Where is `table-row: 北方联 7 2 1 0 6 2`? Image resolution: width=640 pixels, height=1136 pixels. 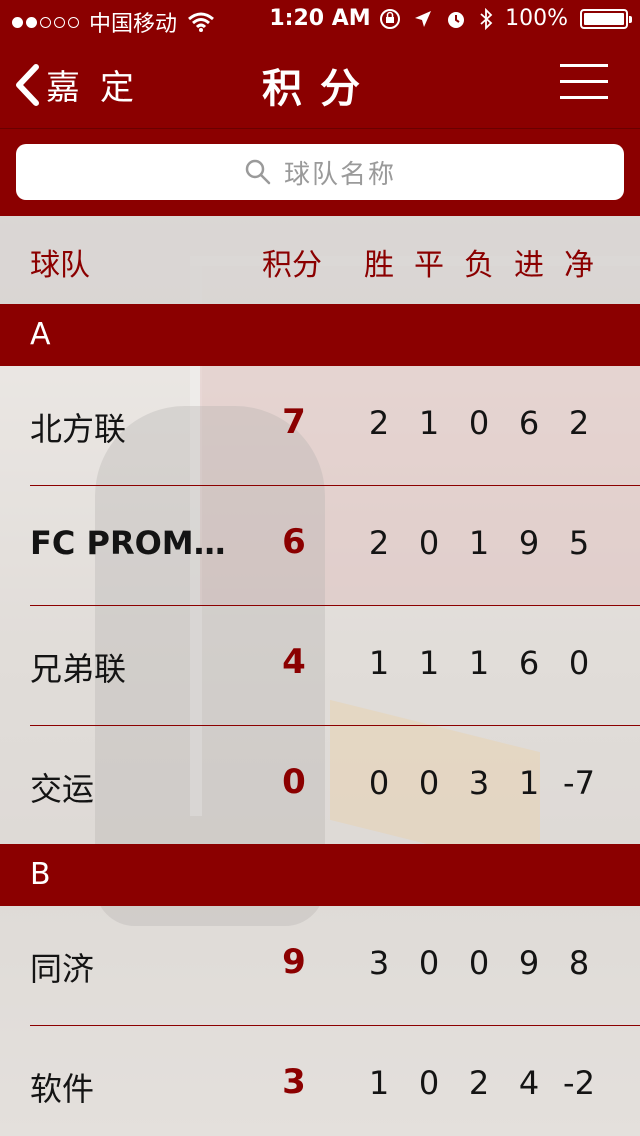
table-row: 北方联 7 2 1 0 6 2 is located at coordinates (320, 426).